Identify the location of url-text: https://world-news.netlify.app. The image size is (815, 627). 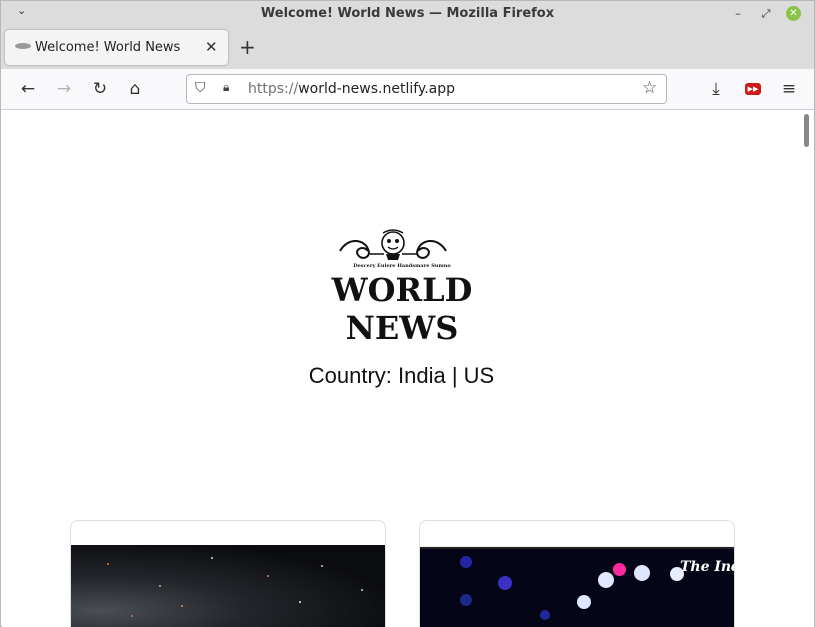
(351, 89).